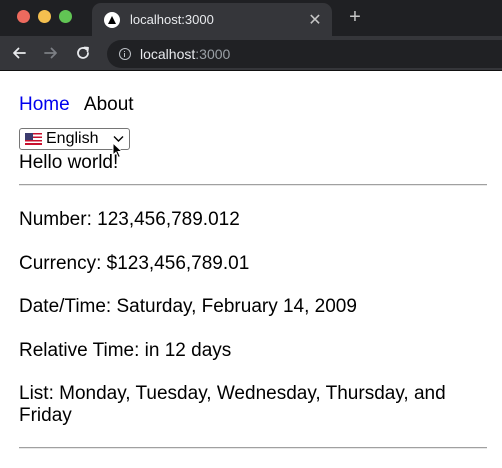 The height and width of the screenshot is (468, 502). I want to click on reload-button, so click(83, 53).